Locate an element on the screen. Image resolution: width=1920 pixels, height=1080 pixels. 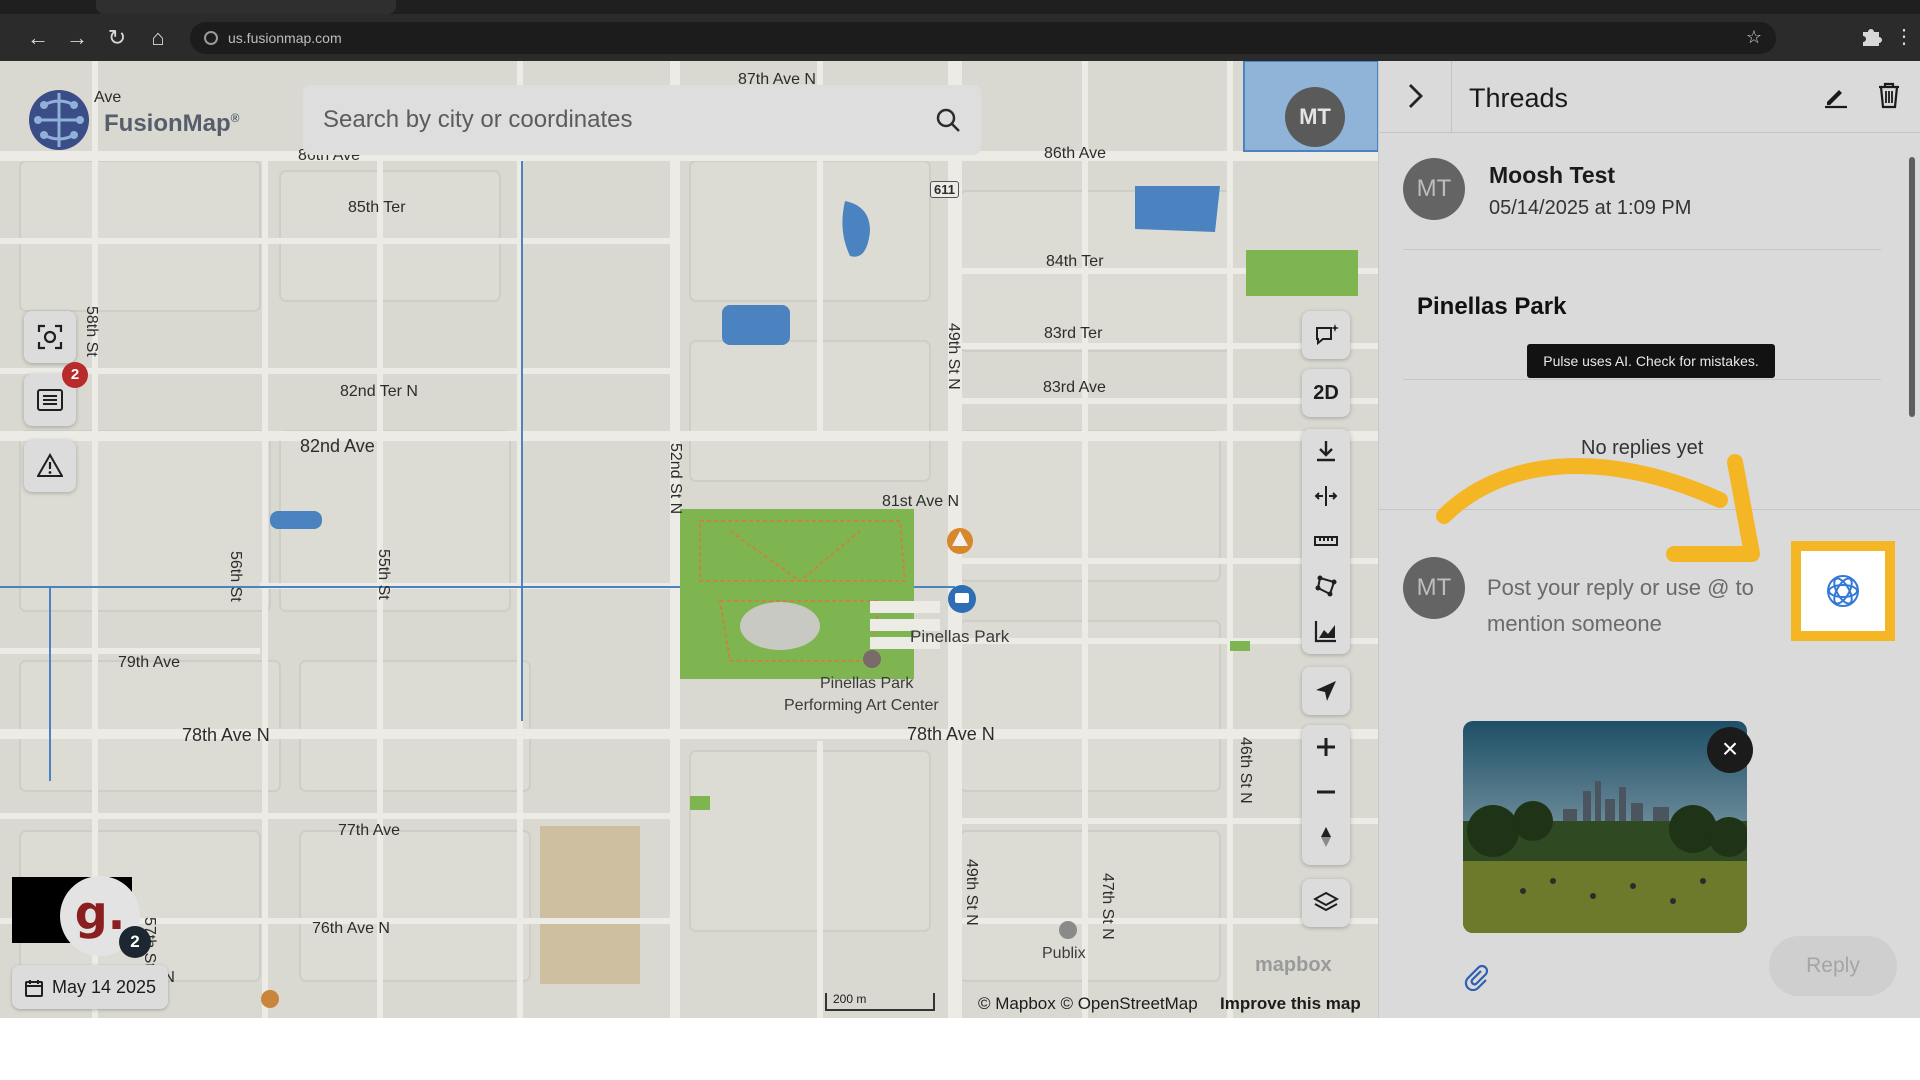
draw-polygon-button is located at coordinates (1326, 586).